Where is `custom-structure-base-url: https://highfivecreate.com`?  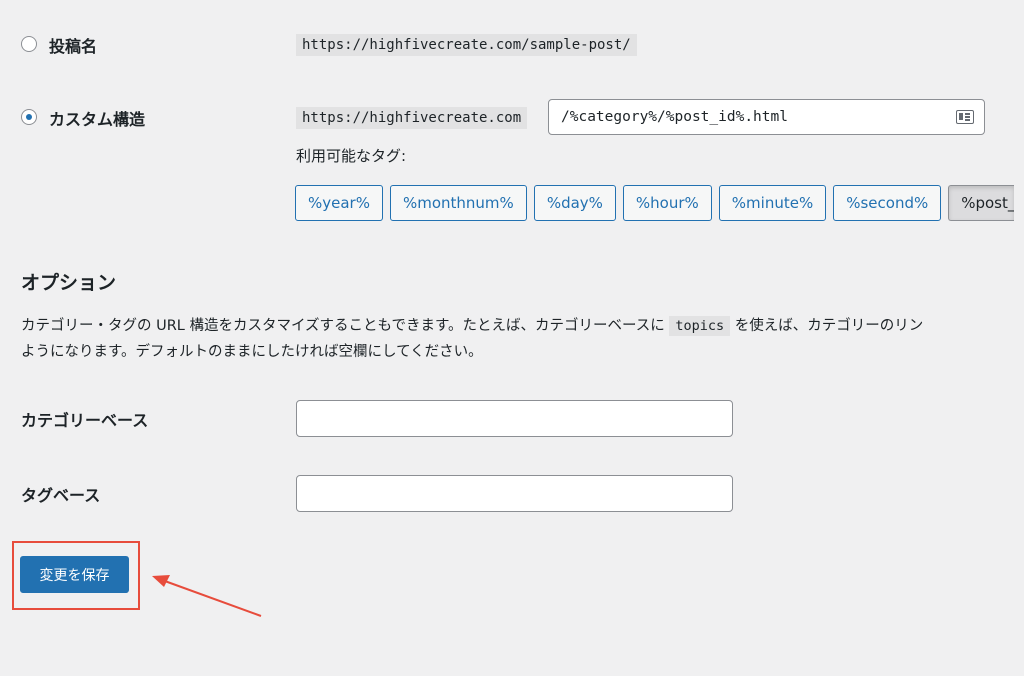 custom-structure-base-url: https://highfivecreate.com is located at coordinates (412, 118).